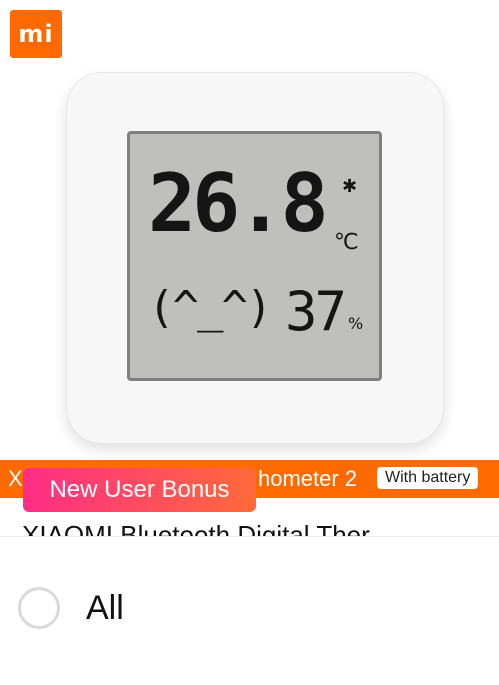 The width and height of the screenshot is (499, 685). I want to click on new-user-bonus-badge: New User Bonus, so click(139, 490).